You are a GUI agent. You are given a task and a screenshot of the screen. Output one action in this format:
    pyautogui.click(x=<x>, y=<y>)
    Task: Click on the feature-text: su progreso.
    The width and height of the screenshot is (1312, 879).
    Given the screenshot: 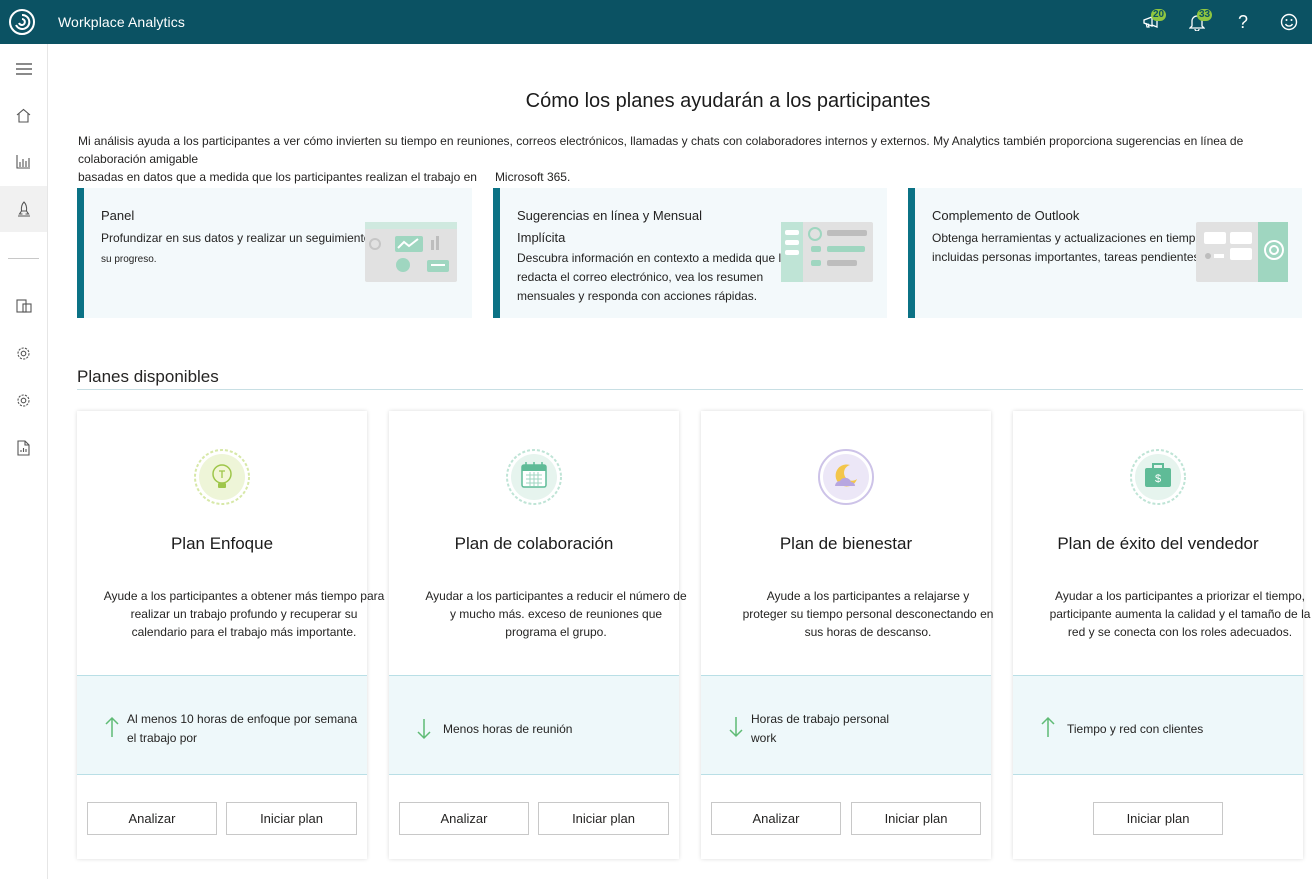 What is the action you would take?
    pyautogui.click(x=129, y=259)
    